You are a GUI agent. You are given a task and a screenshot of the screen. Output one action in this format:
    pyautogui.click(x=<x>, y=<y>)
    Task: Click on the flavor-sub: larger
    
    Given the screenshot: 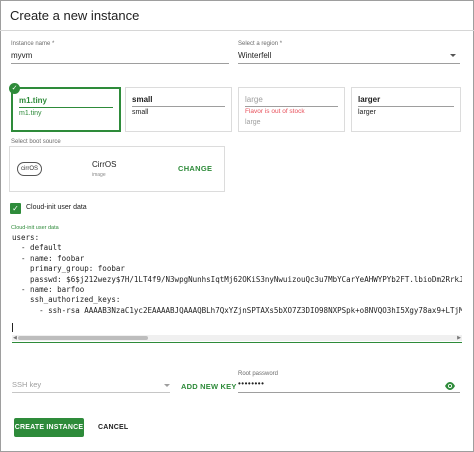 What is the action you would take?
    pyautogui.click(x=367, y=112)
    